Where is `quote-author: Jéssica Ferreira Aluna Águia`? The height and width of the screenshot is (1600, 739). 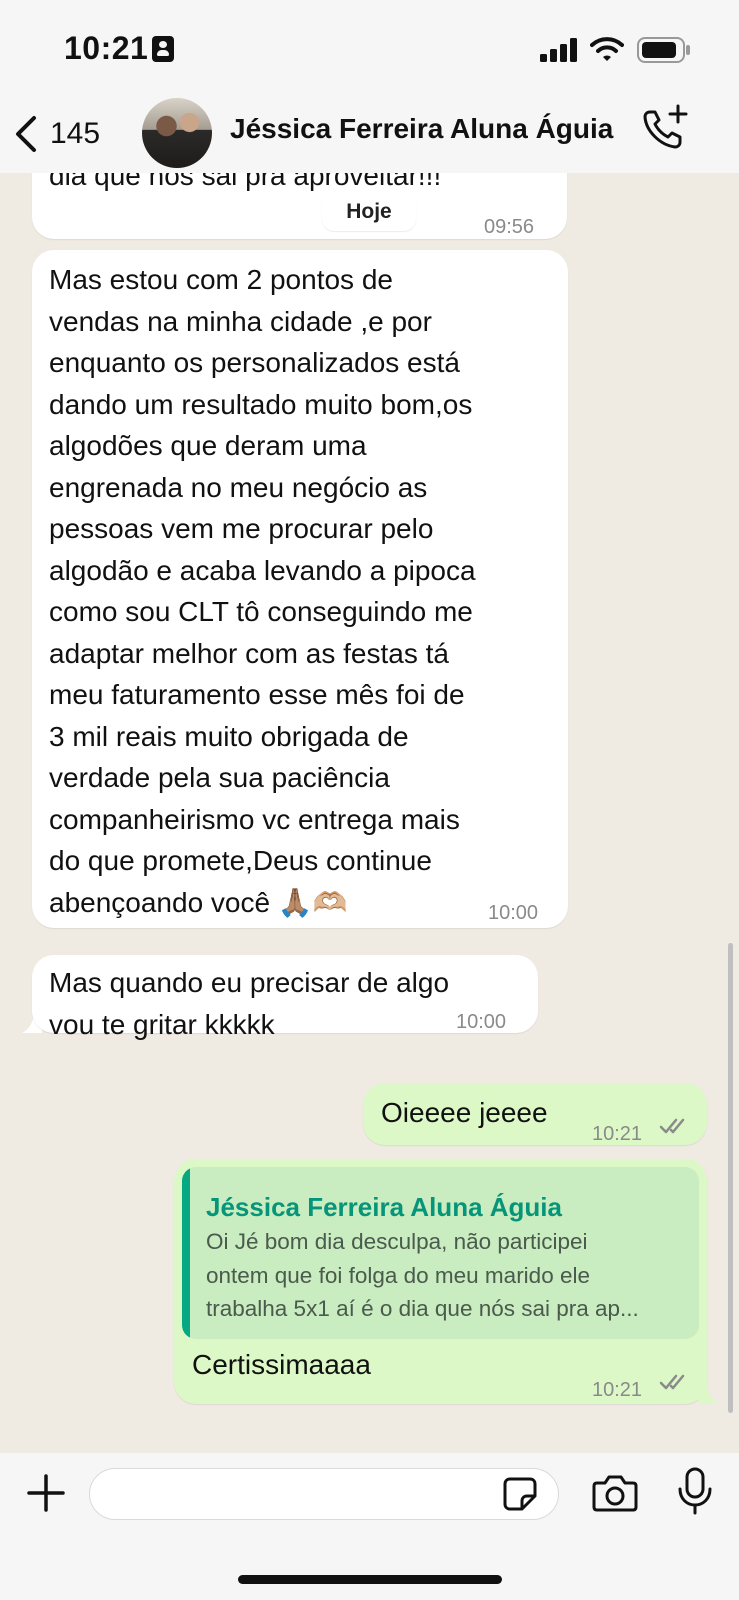
quote-author: Jéssica Ferreira Aluna Águia is located at coordinates (384, 1207).